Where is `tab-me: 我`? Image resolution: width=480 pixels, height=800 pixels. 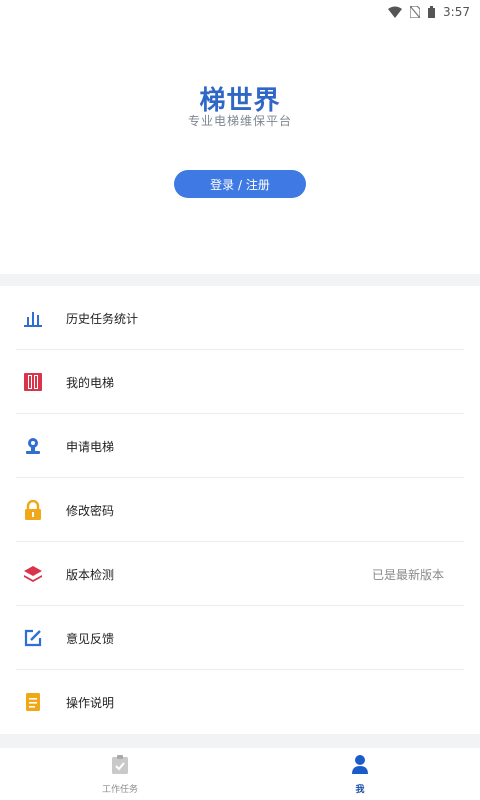
tab-me: 我 is located at coordinates (360, 774).